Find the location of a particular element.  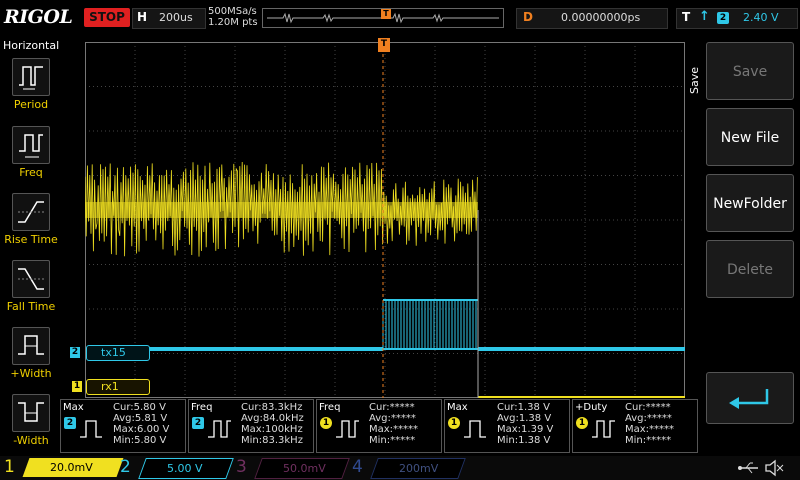

save-button-label: Save is located at coordinates (750, 72).